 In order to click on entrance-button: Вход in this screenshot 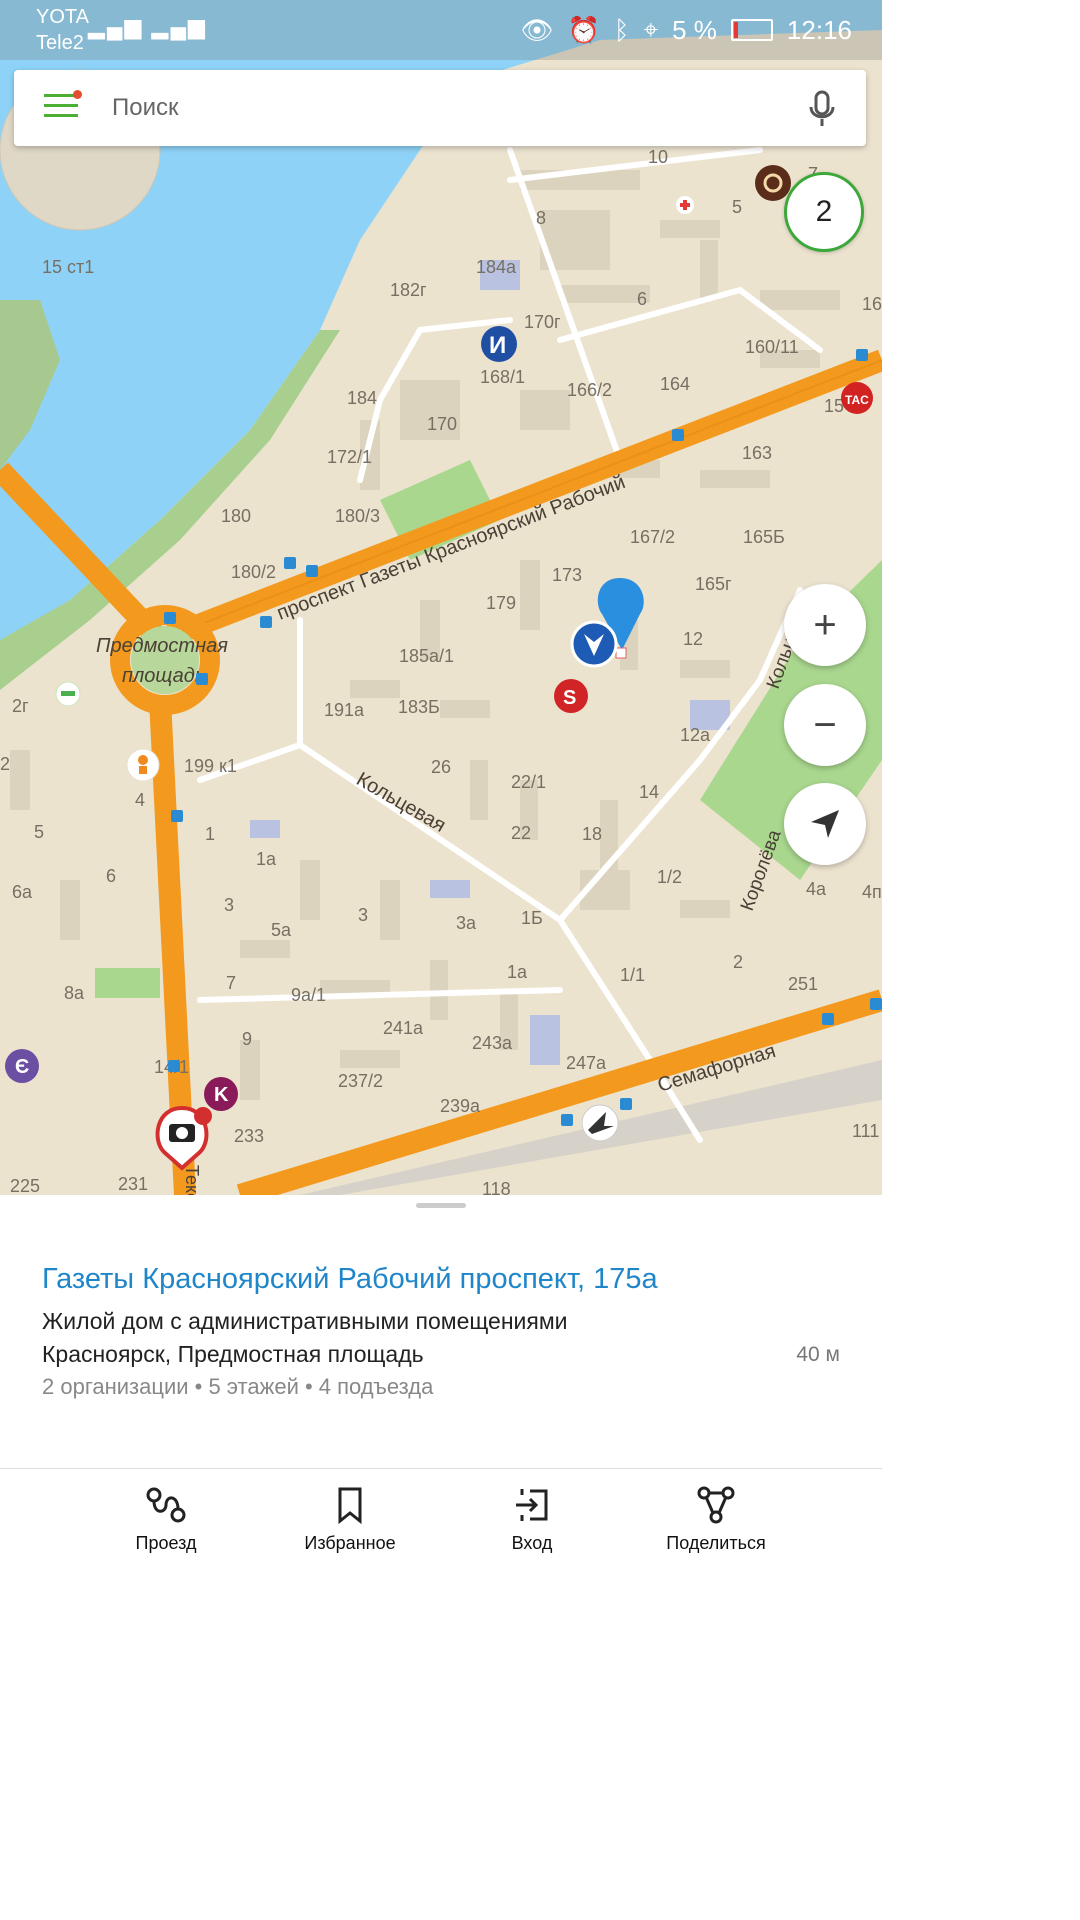, I will do `click(532, 1519)`.